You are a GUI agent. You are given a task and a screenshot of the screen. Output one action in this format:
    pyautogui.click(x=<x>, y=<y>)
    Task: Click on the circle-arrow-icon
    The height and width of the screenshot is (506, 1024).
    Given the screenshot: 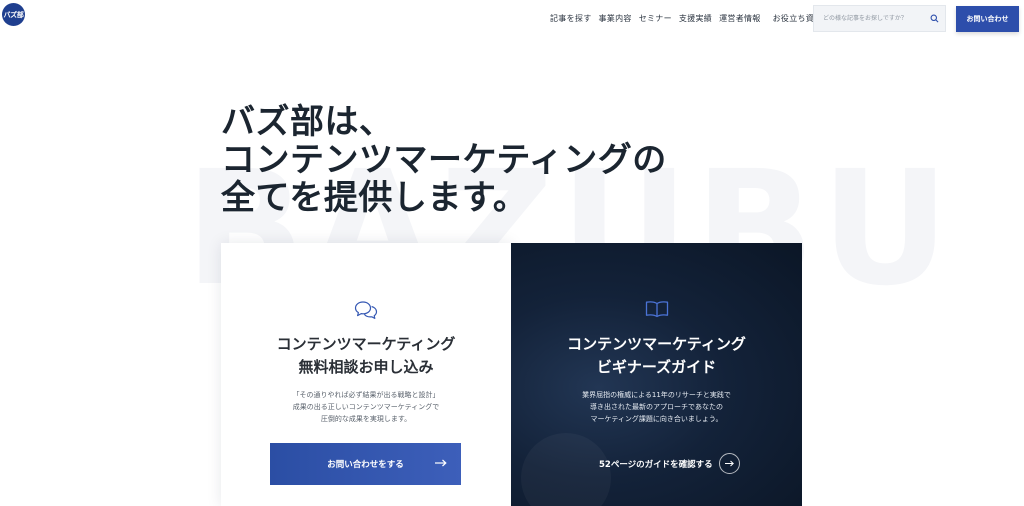 What is the action you would take?
    pyautogui.click(x=729, y=463)
    